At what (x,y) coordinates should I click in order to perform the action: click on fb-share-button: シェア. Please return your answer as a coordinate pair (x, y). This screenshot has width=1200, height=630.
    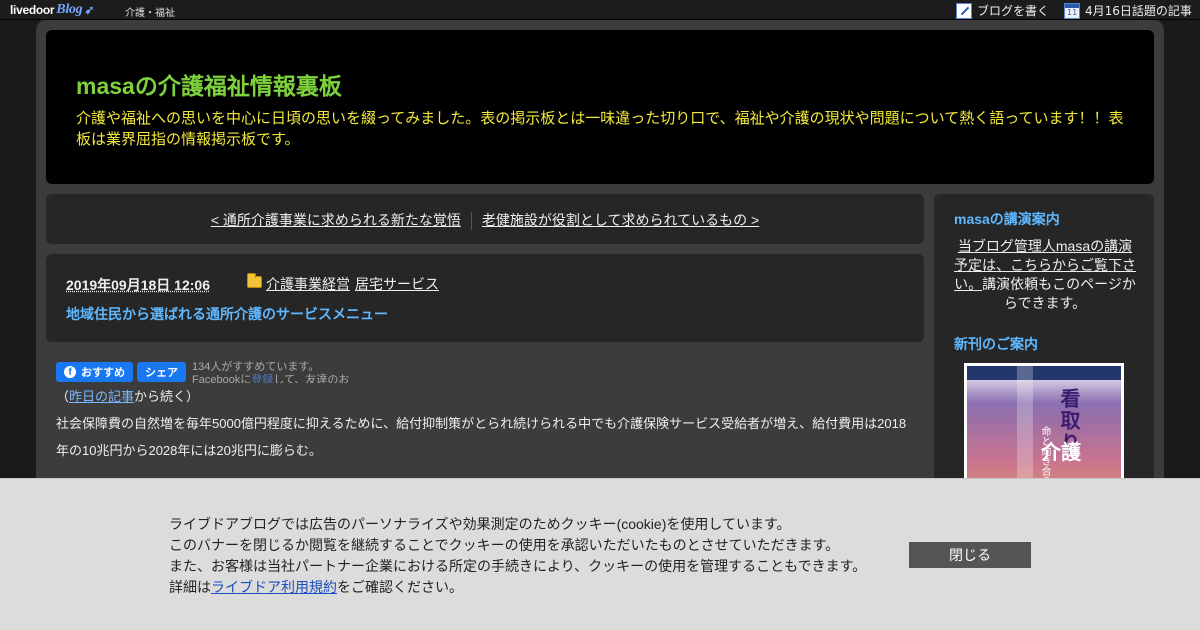
    Looking at the image, I should click on (161, 372).